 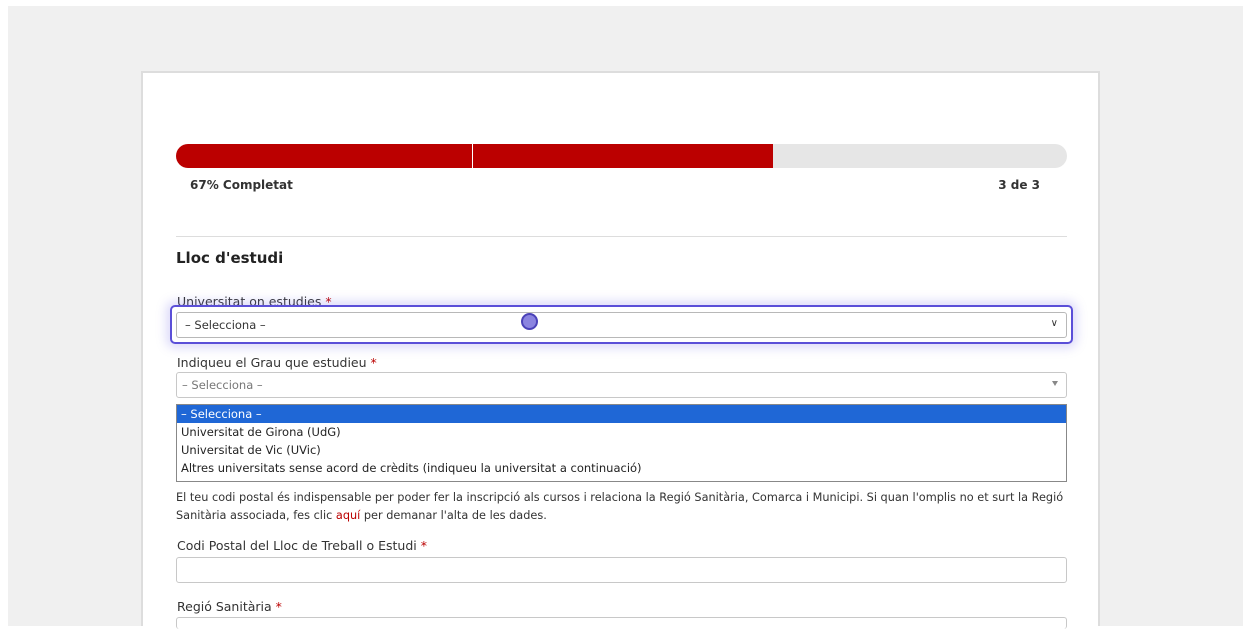 I want to click on mouse-cursor, so click(x=529, y=321).